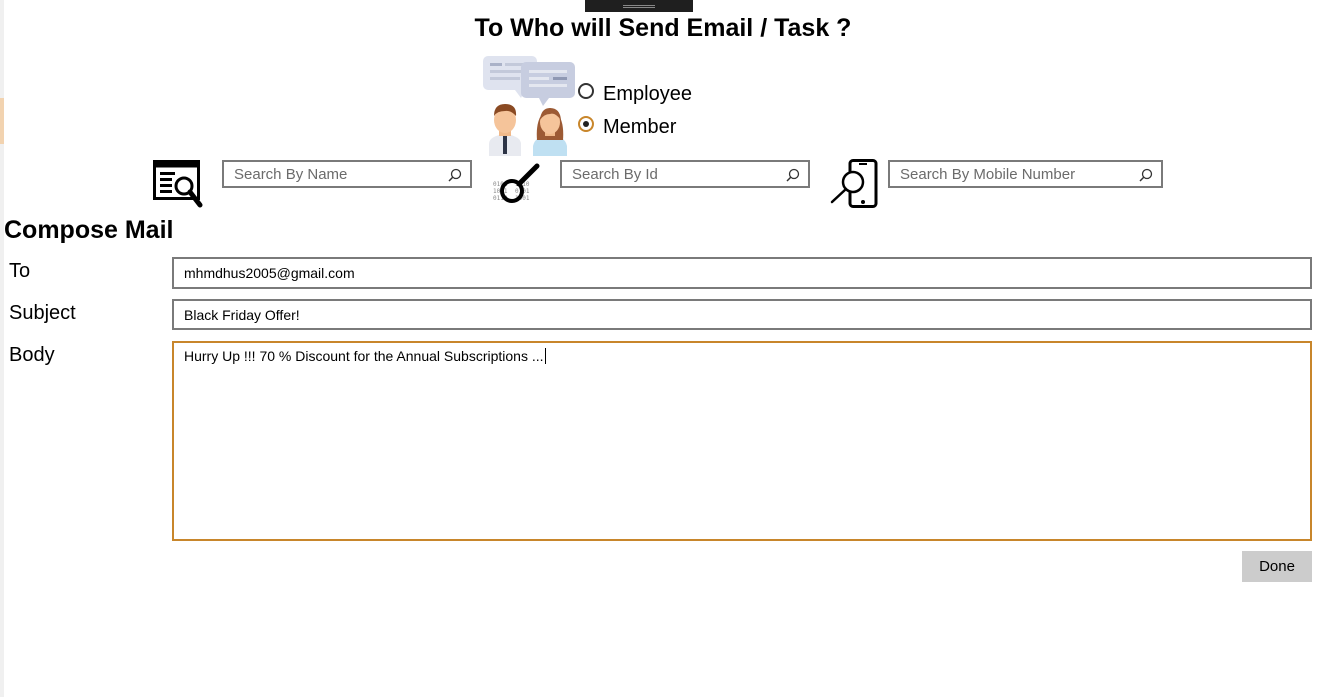  Describe the element at coordinates (516, 185) in the screenshot. I see `binary-magnifier-icon: 010110010110 101001011001` at that location.